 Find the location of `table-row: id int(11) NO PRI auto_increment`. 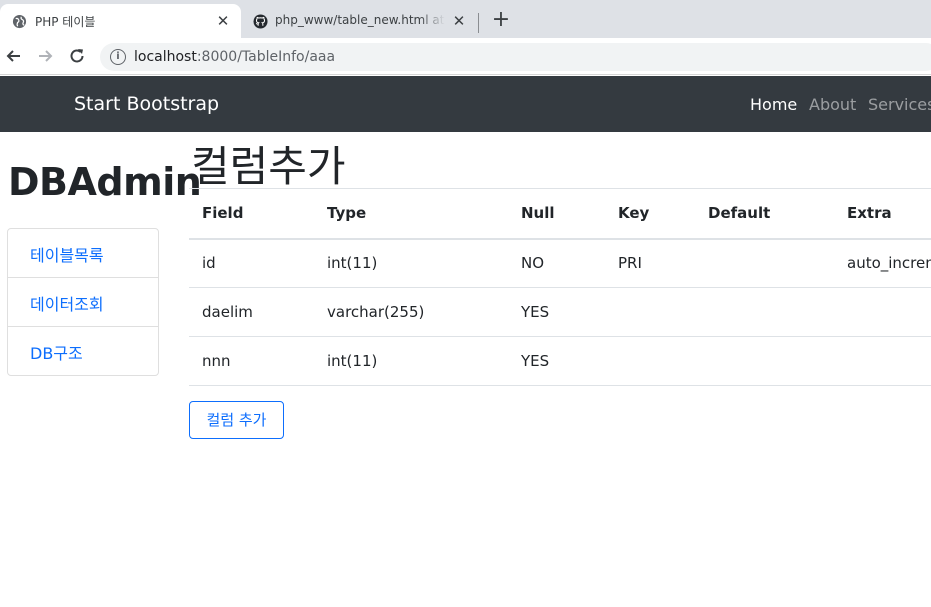

table-row: id int(11) NO PRI auto_increment is located at coordinates (560, 263).